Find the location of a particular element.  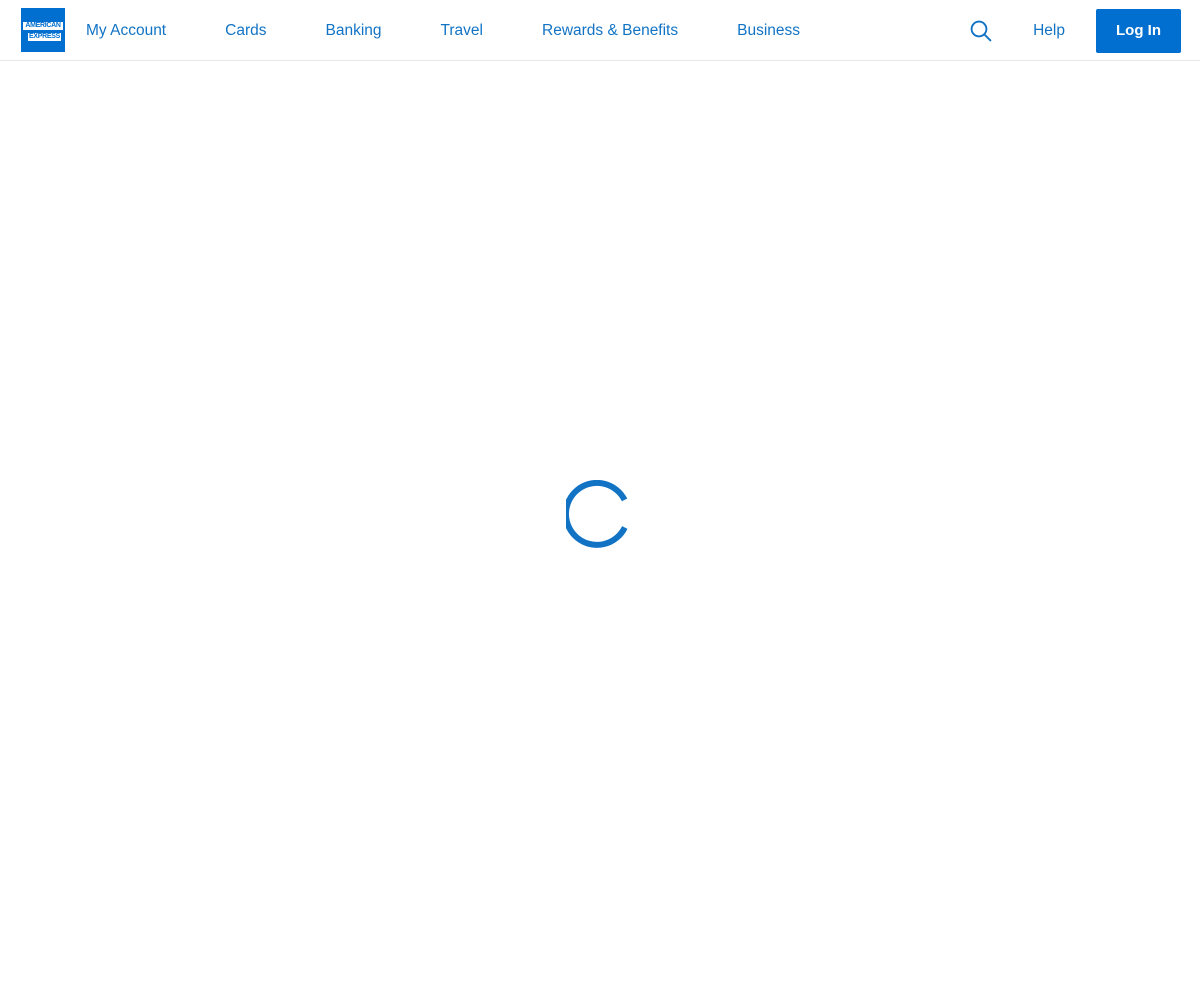

search-button: Search is located at coordinates (981, 31).